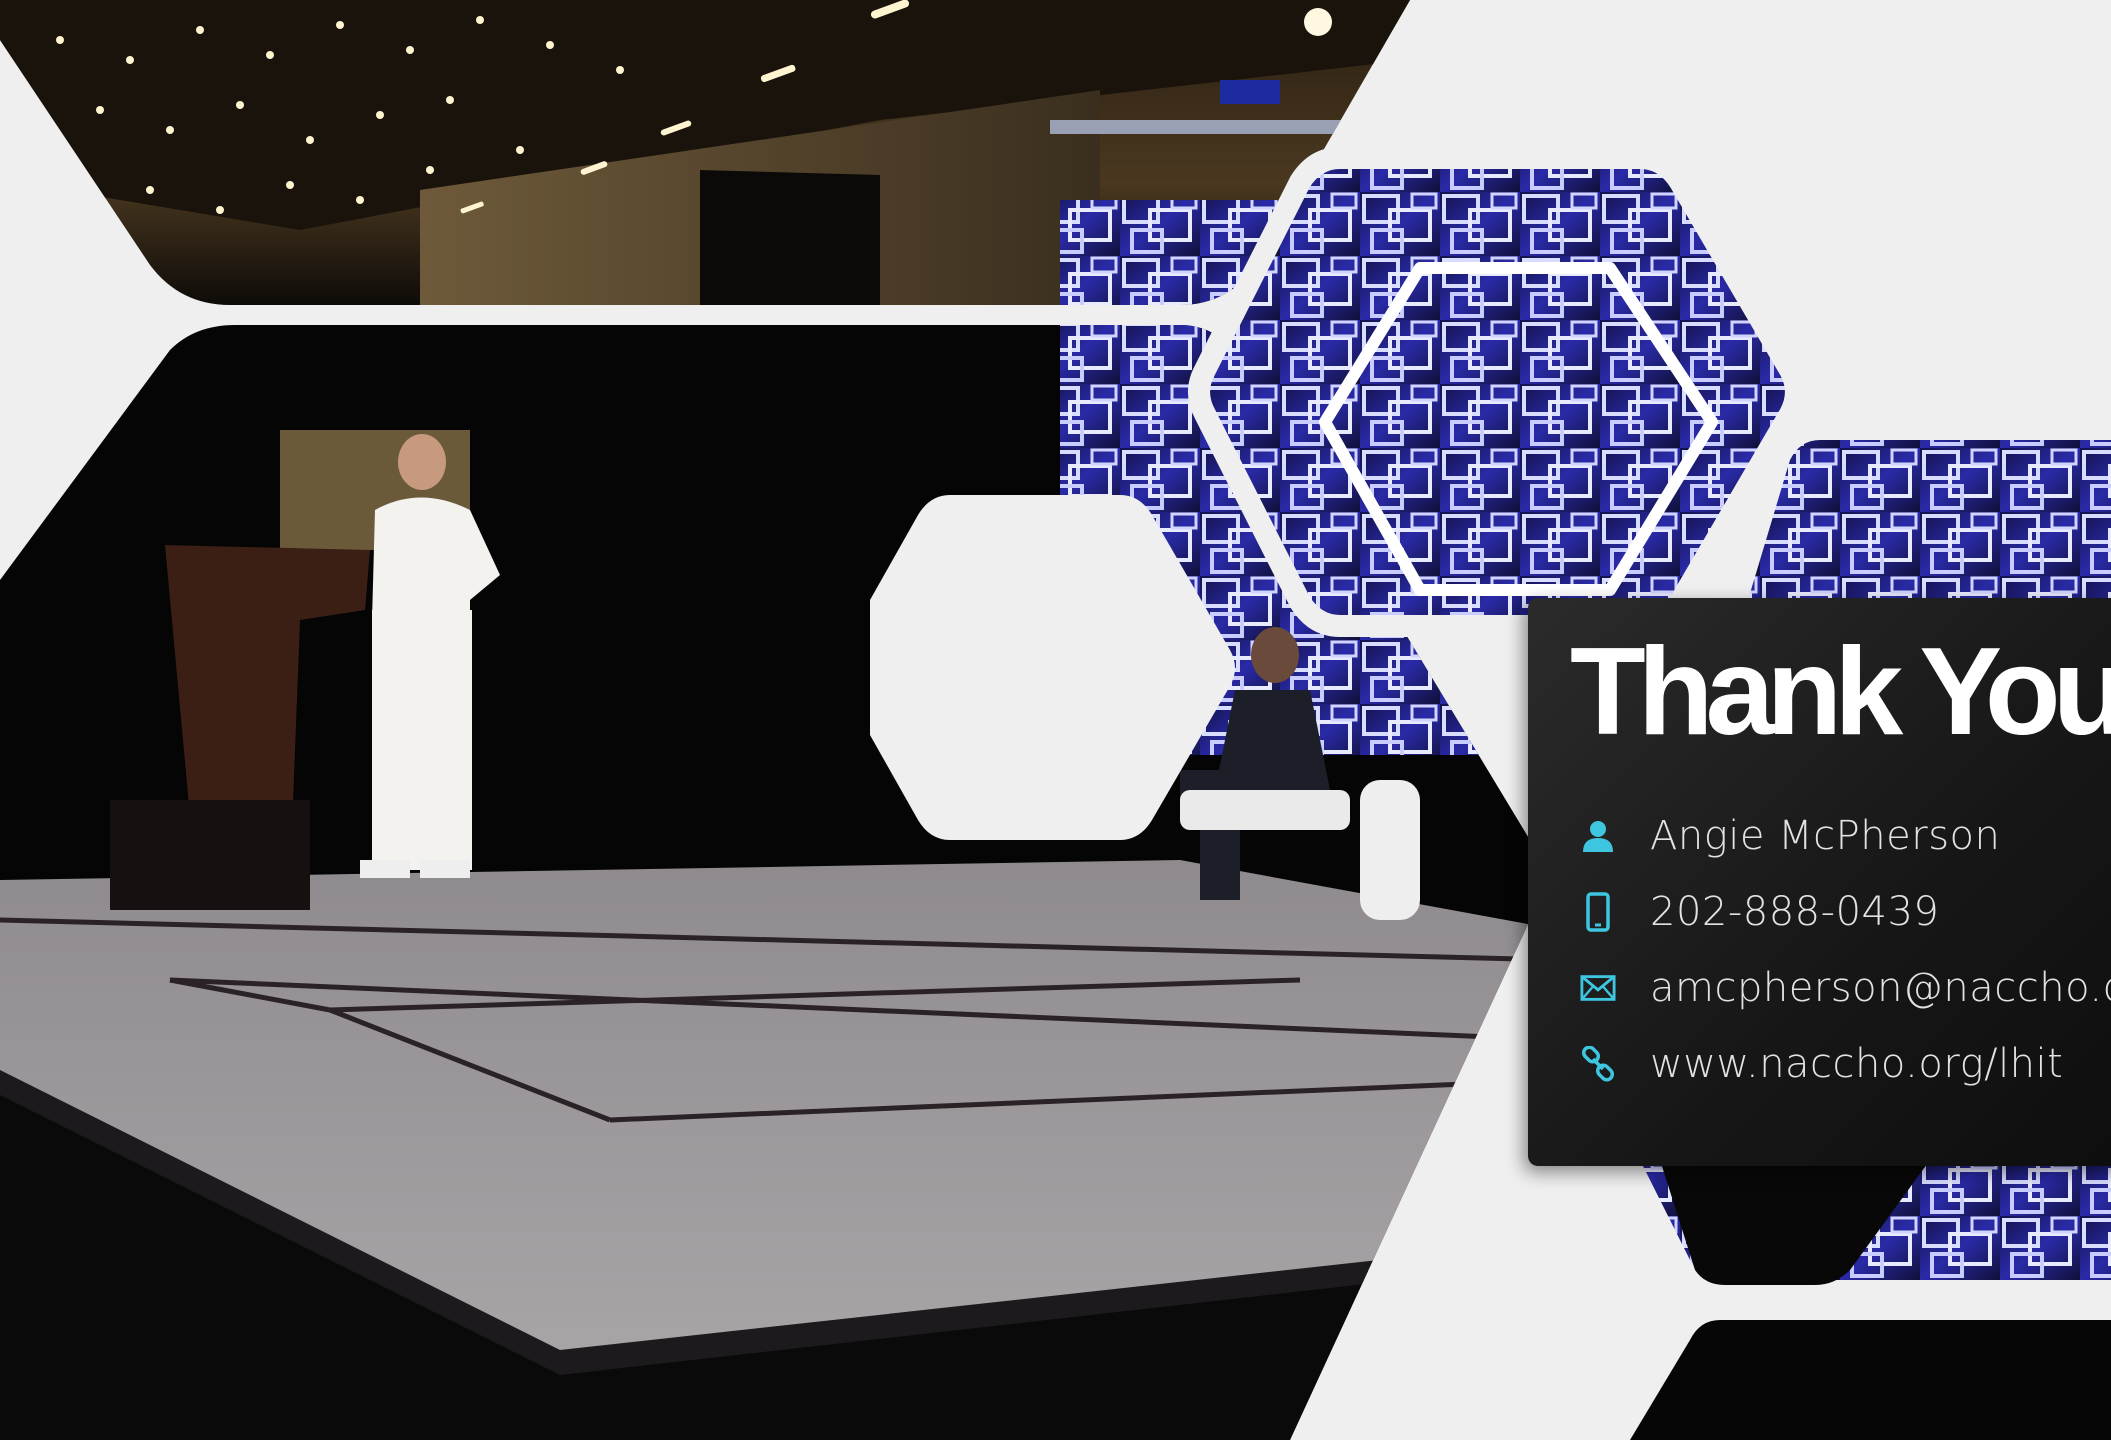  I want to click on hex-photo-upper, so click(1497, 392).